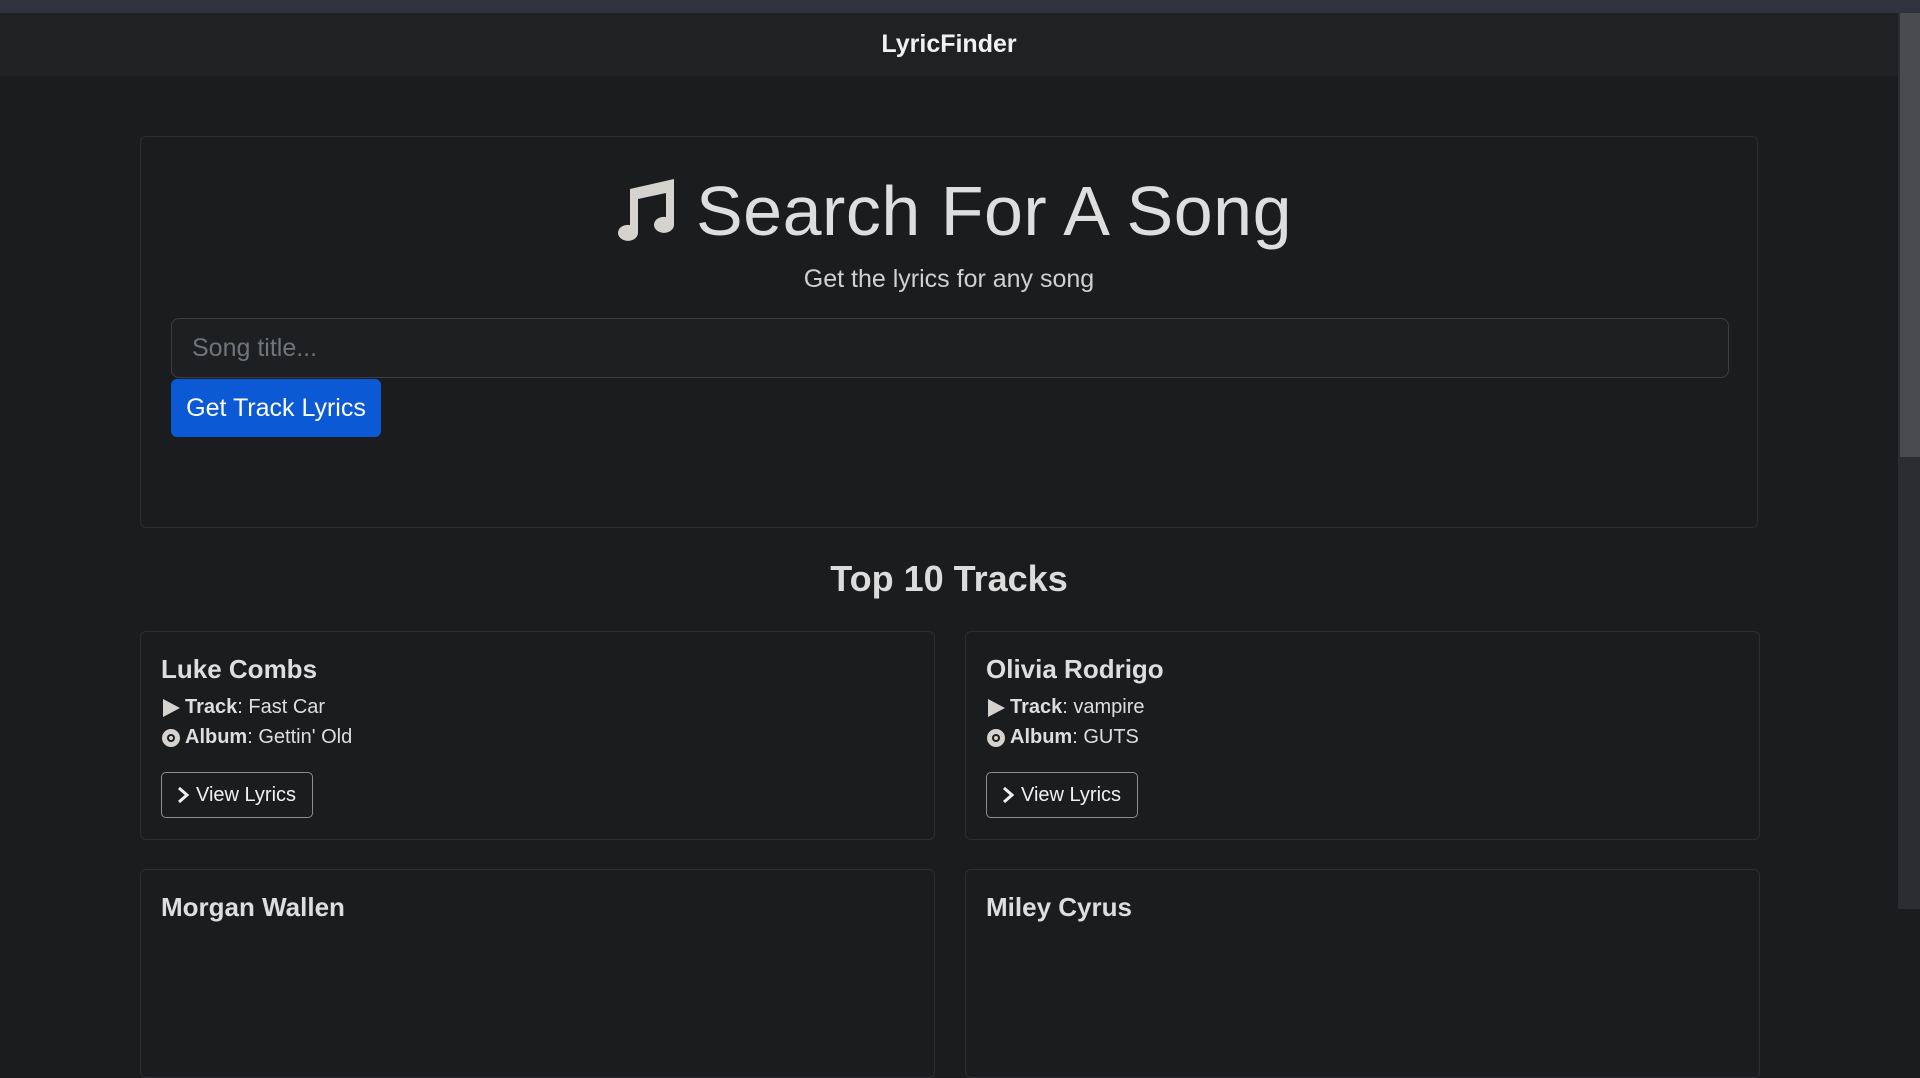 Image resolution: width=1920 pixels, height=1078 pixels. I want to click on navbar: LyricFinder, so click(949, 45).